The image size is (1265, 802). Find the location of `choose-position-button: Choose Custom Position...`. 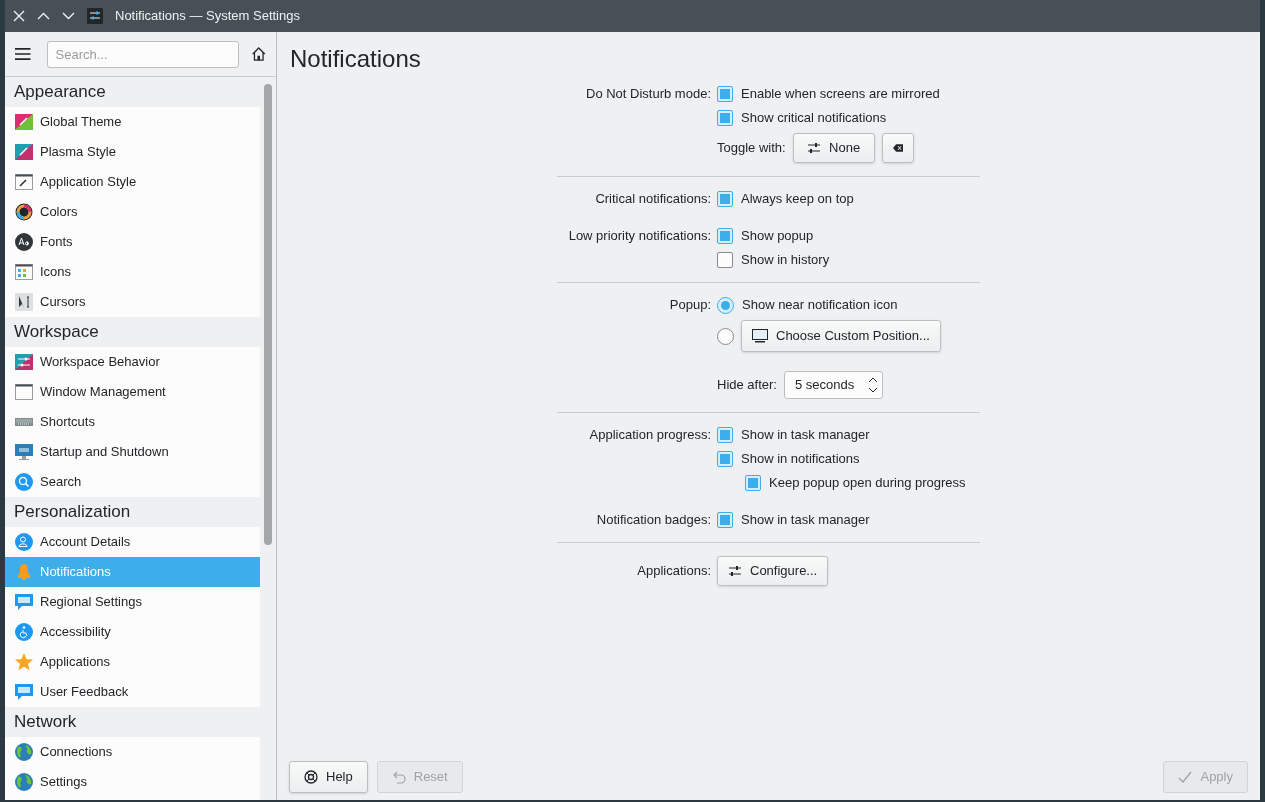

choose-position-button: Choose Custom Position... is located at coordinates (841, 336).